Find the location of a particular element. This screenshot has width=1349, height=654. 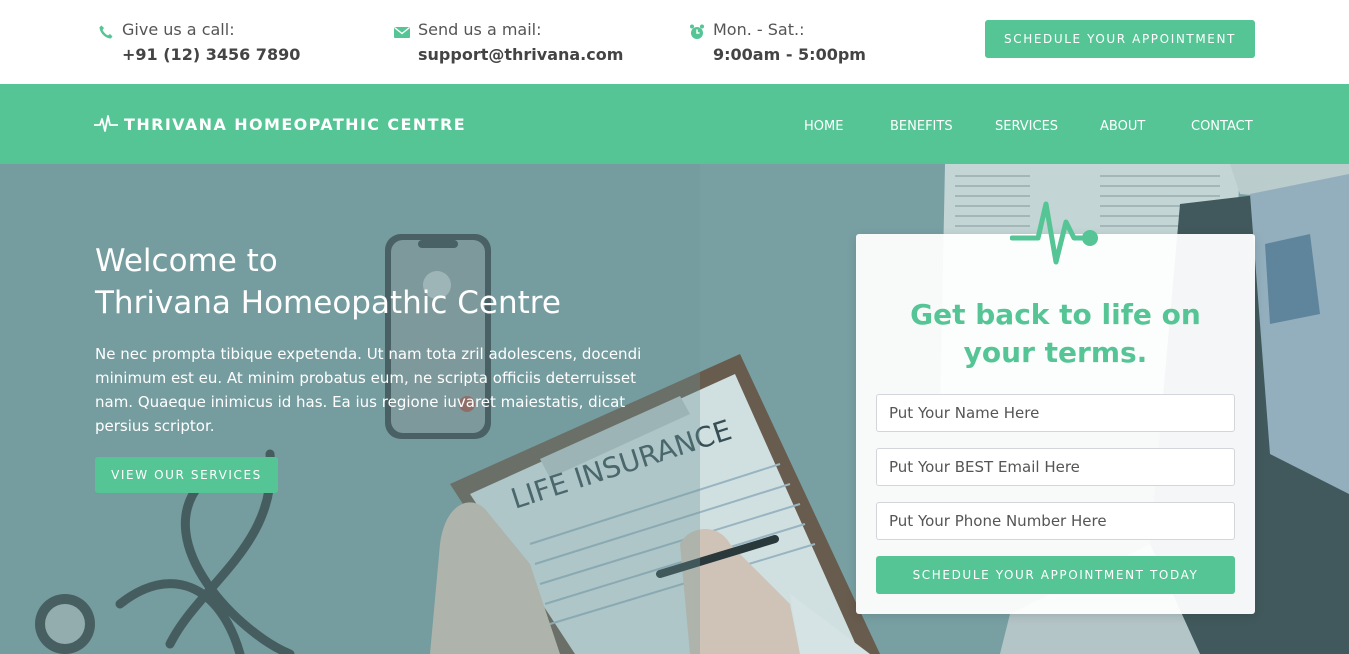

envelope-icon is located at coordinates (403, 32).